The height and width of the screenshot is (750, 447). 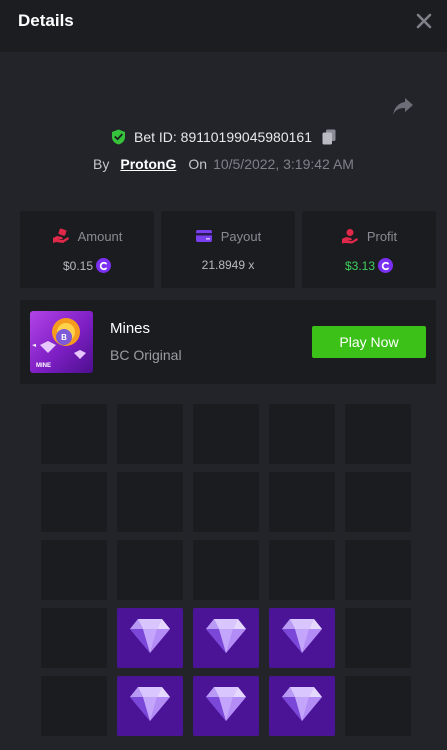 What do you see at coordinates (64, 337) in the screenshot?
I see `svg-text: B` at bounding box center [64, 337].